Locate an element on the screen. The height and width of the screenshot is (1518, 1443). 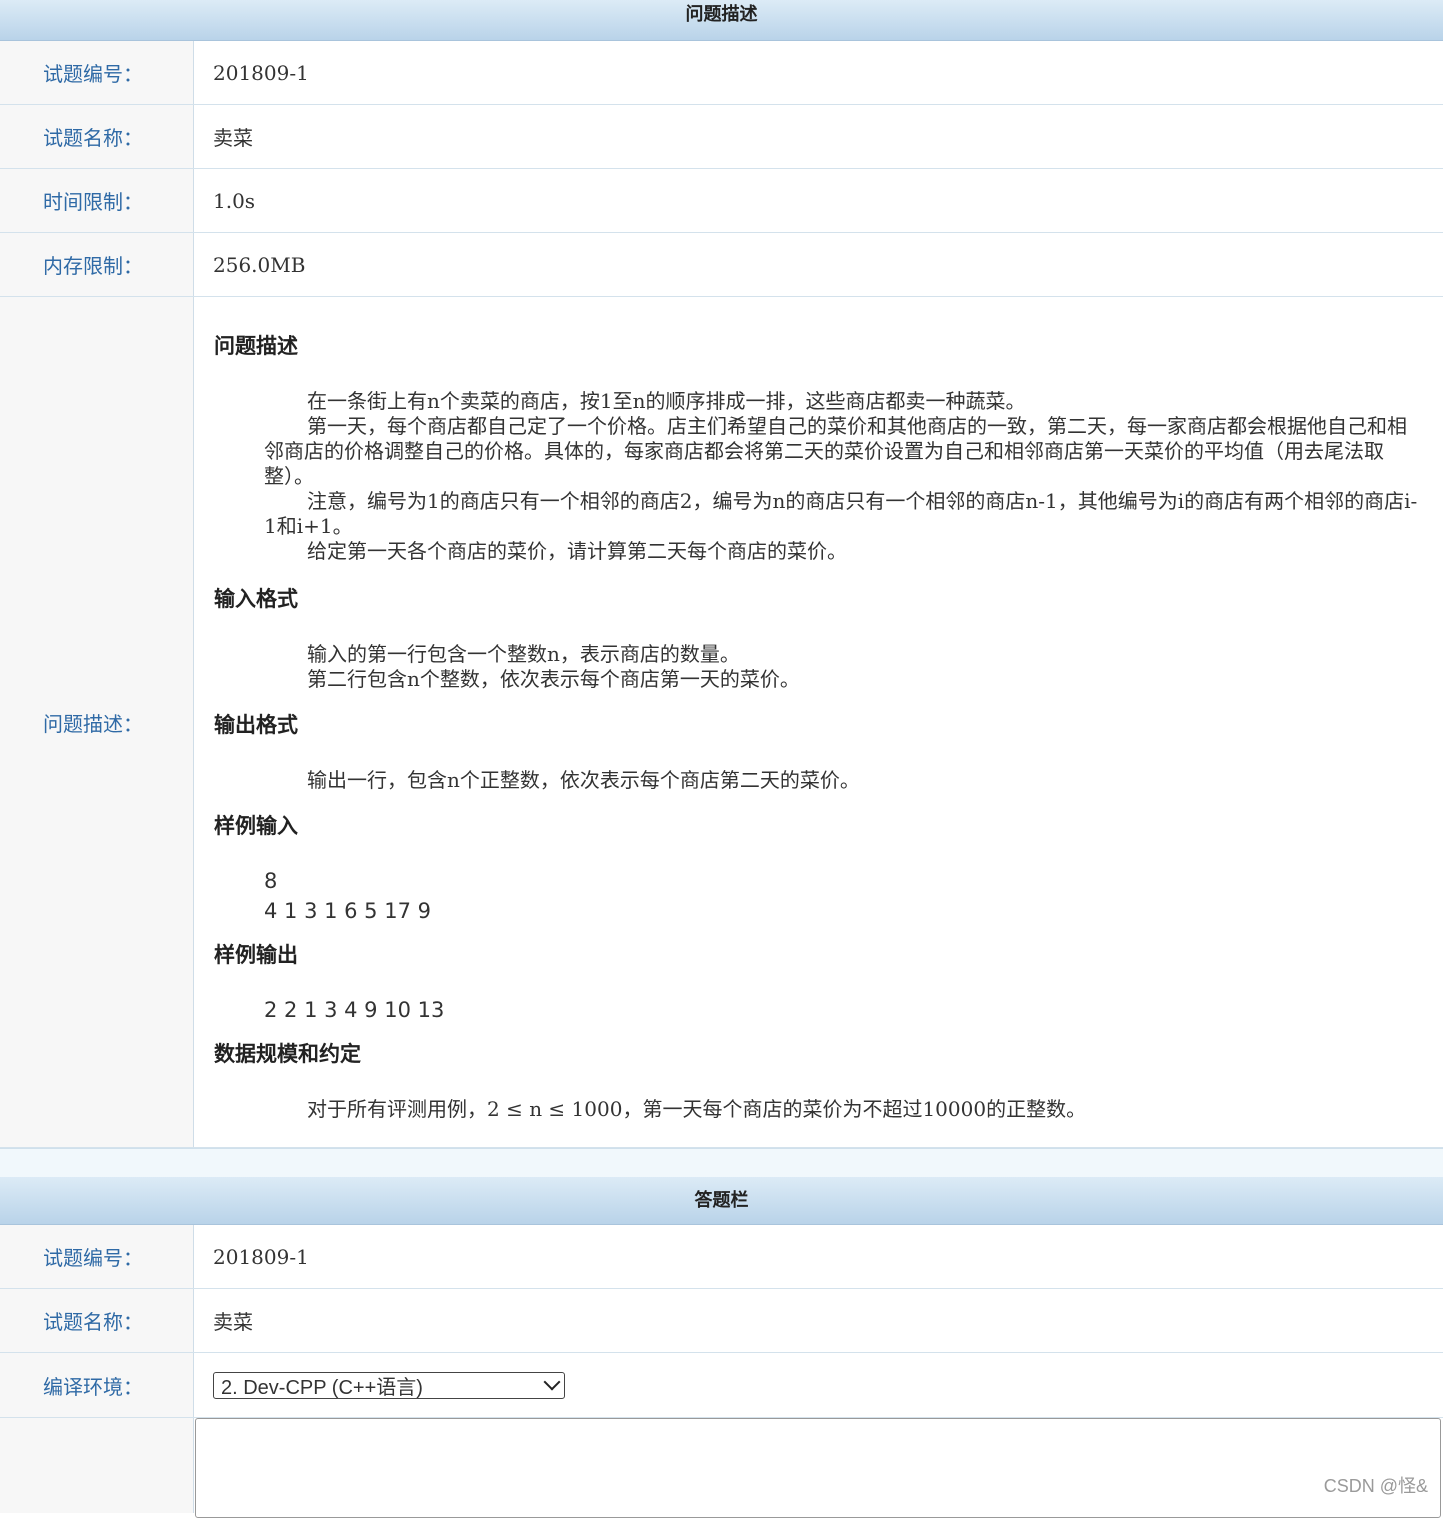
code-editor-wrap is located at coordinates (818, 1468).